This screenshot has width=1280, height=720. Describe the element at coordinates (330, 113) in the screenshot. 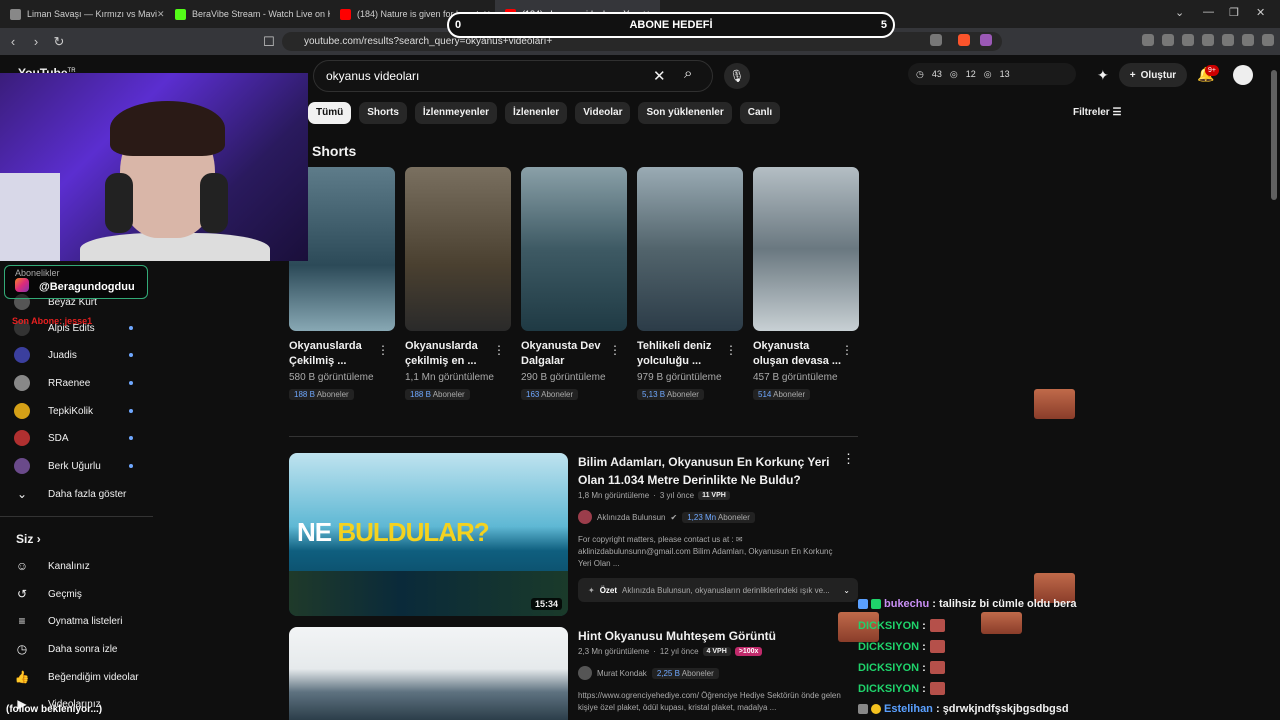

I see `chip-all: Tümü` at that location.